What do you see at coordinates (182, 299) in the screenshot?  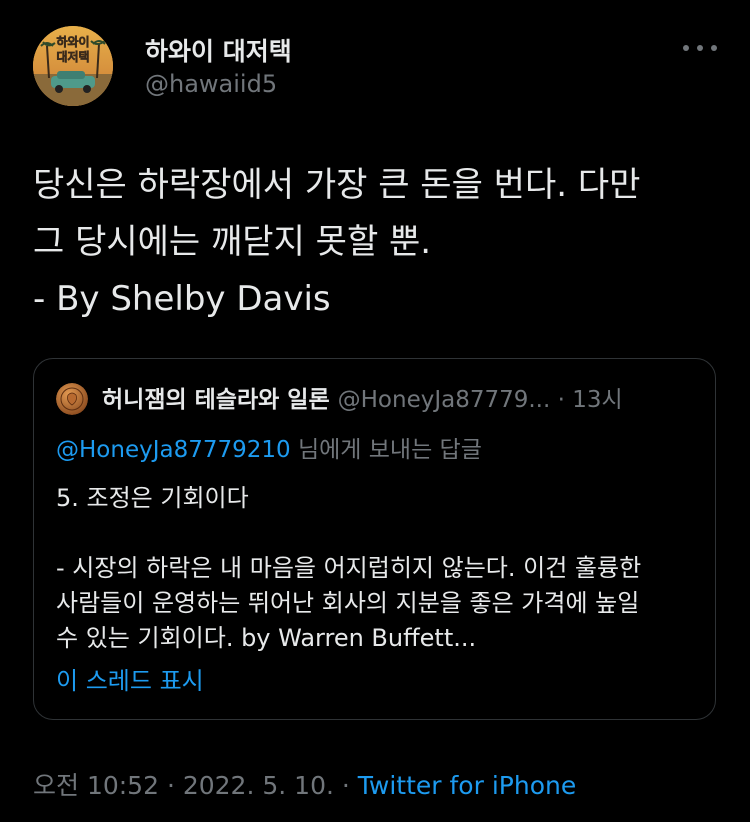 I see `tweet-line: - By Shelby Davis` at bounding box center [182, 299].